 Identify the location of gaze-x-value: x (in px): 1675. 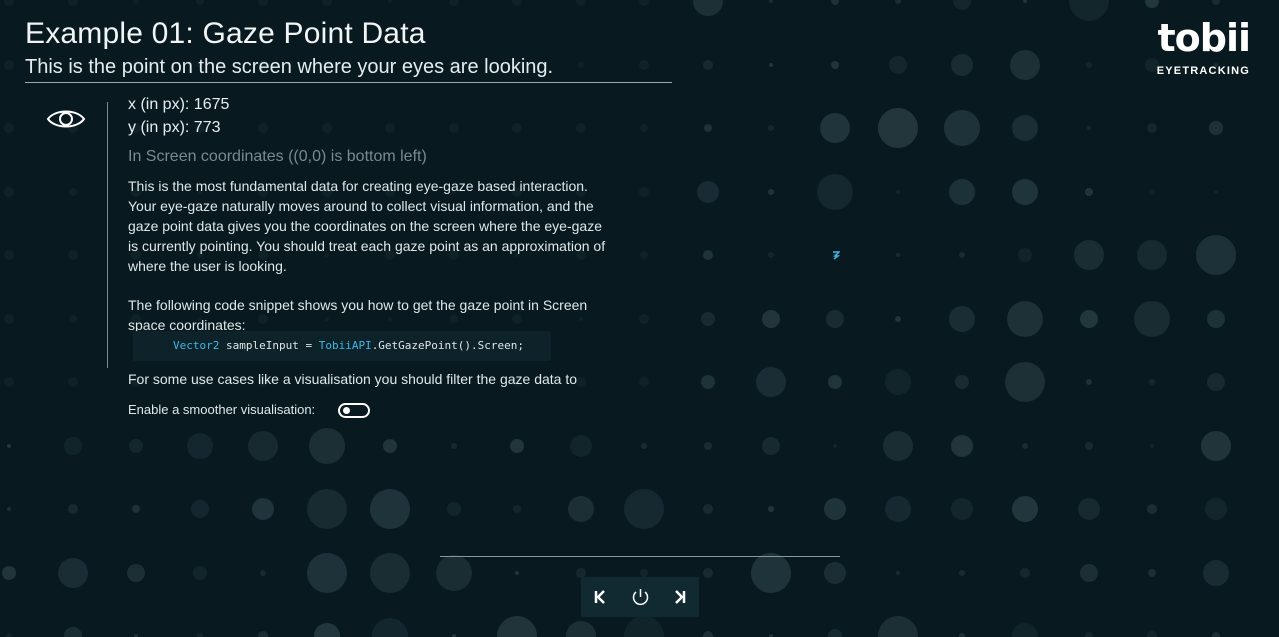
(179, 104).